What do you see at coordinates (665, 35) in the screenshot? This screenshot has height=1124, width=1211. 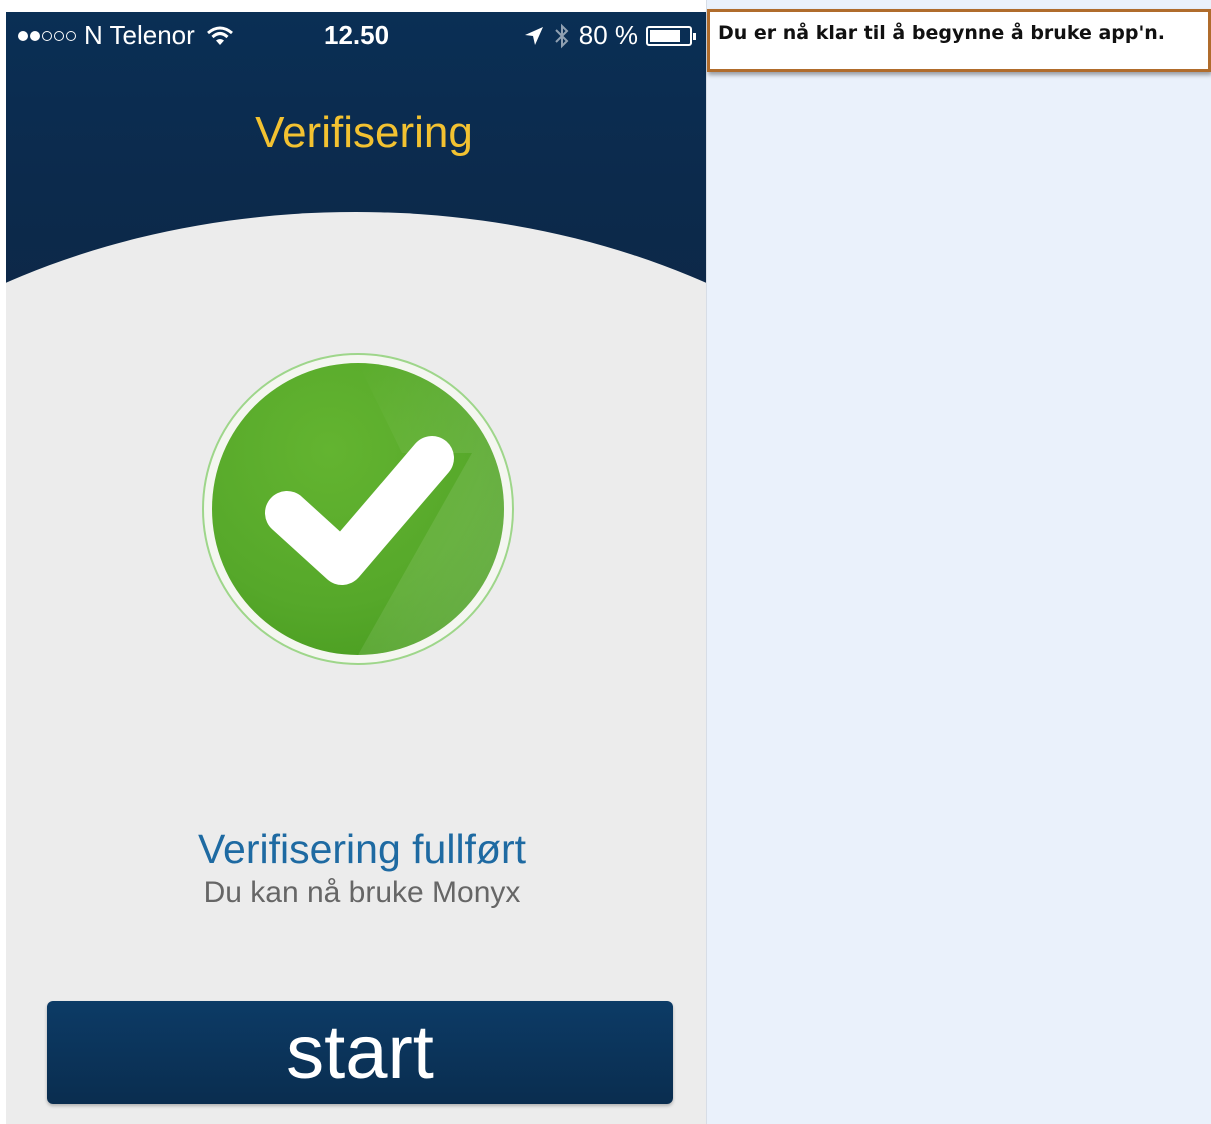 I see `battery-fill` at bounding box center [665, 35].